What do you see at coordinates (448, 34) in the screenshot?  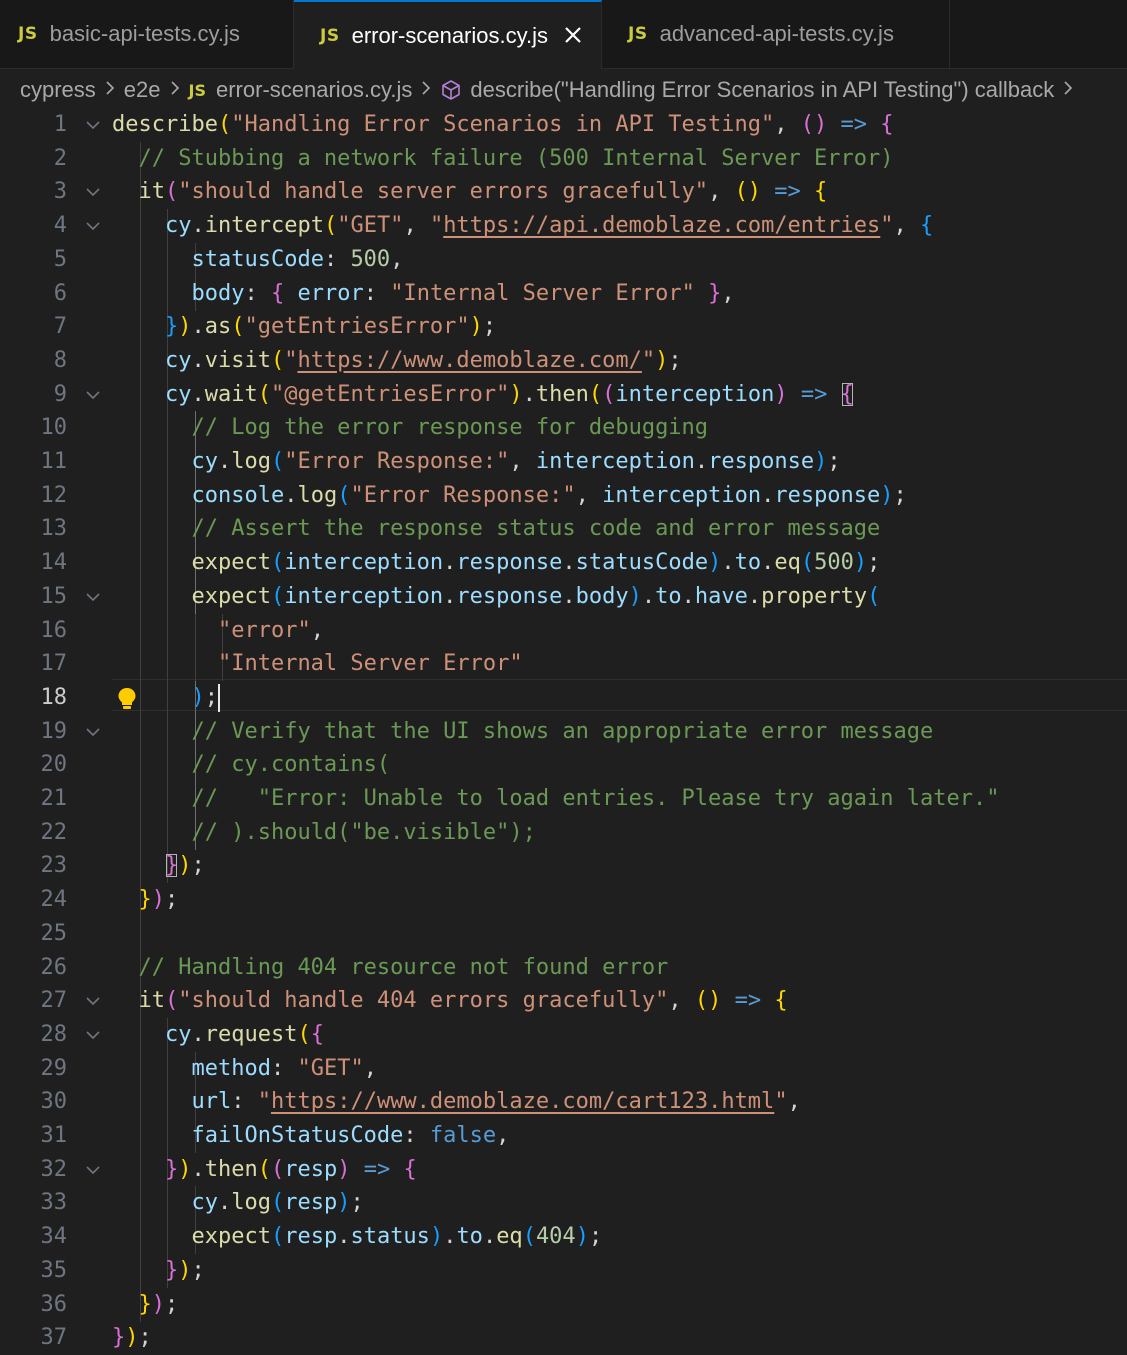 I see `tab-error-scenarios: JS error-scenarios.cy.js` at bounding box center [448, 34].